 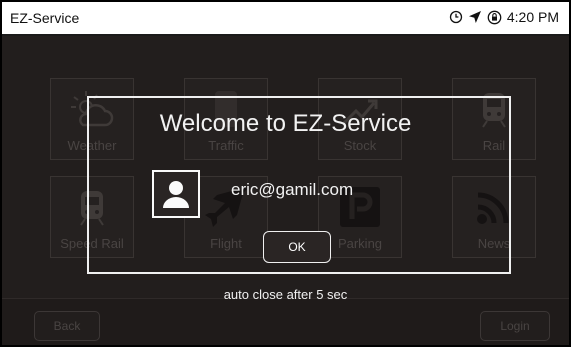 What do you see at coordinates (475, 17) in the screenshot?
I see `location-arrow-icon` at bounding box center [475, 17].